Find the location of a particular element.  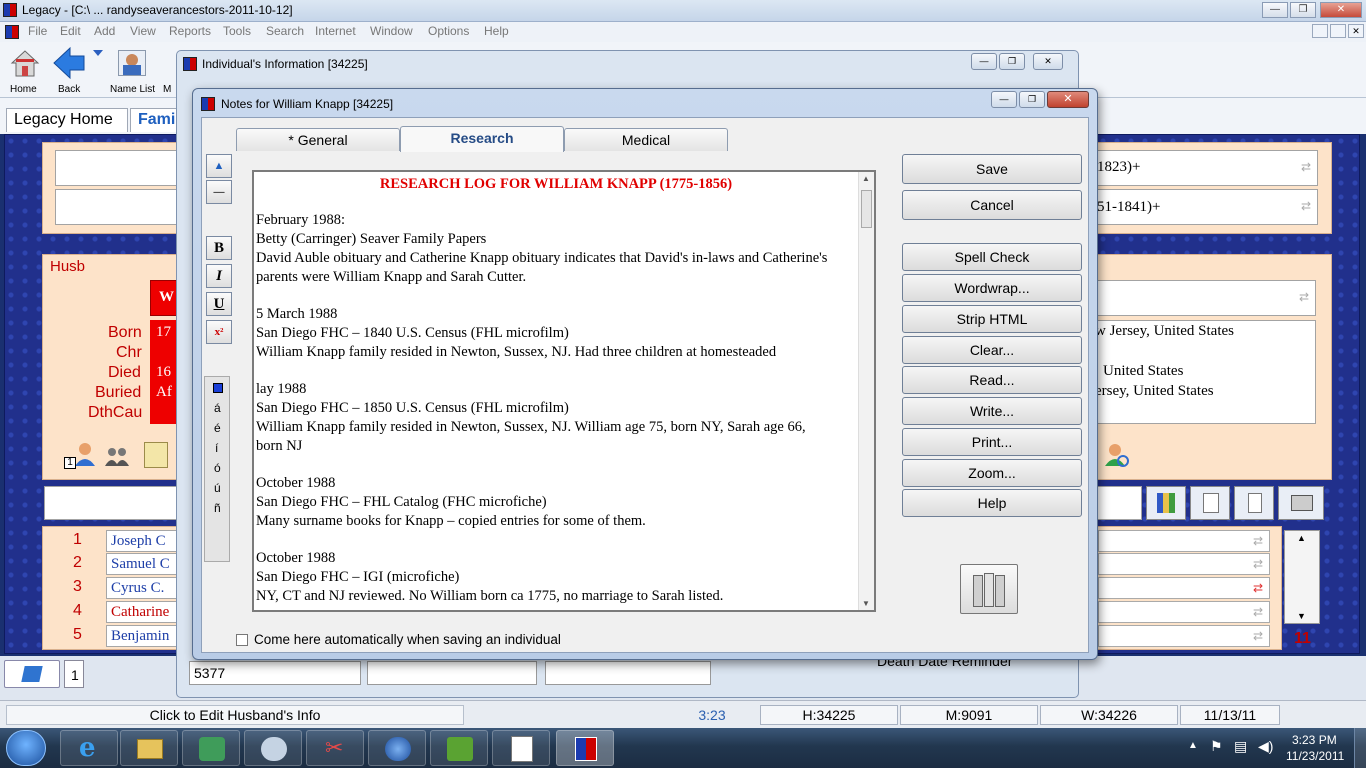

clock-time: 3:23 PM is located at coordinates (1314, 740).